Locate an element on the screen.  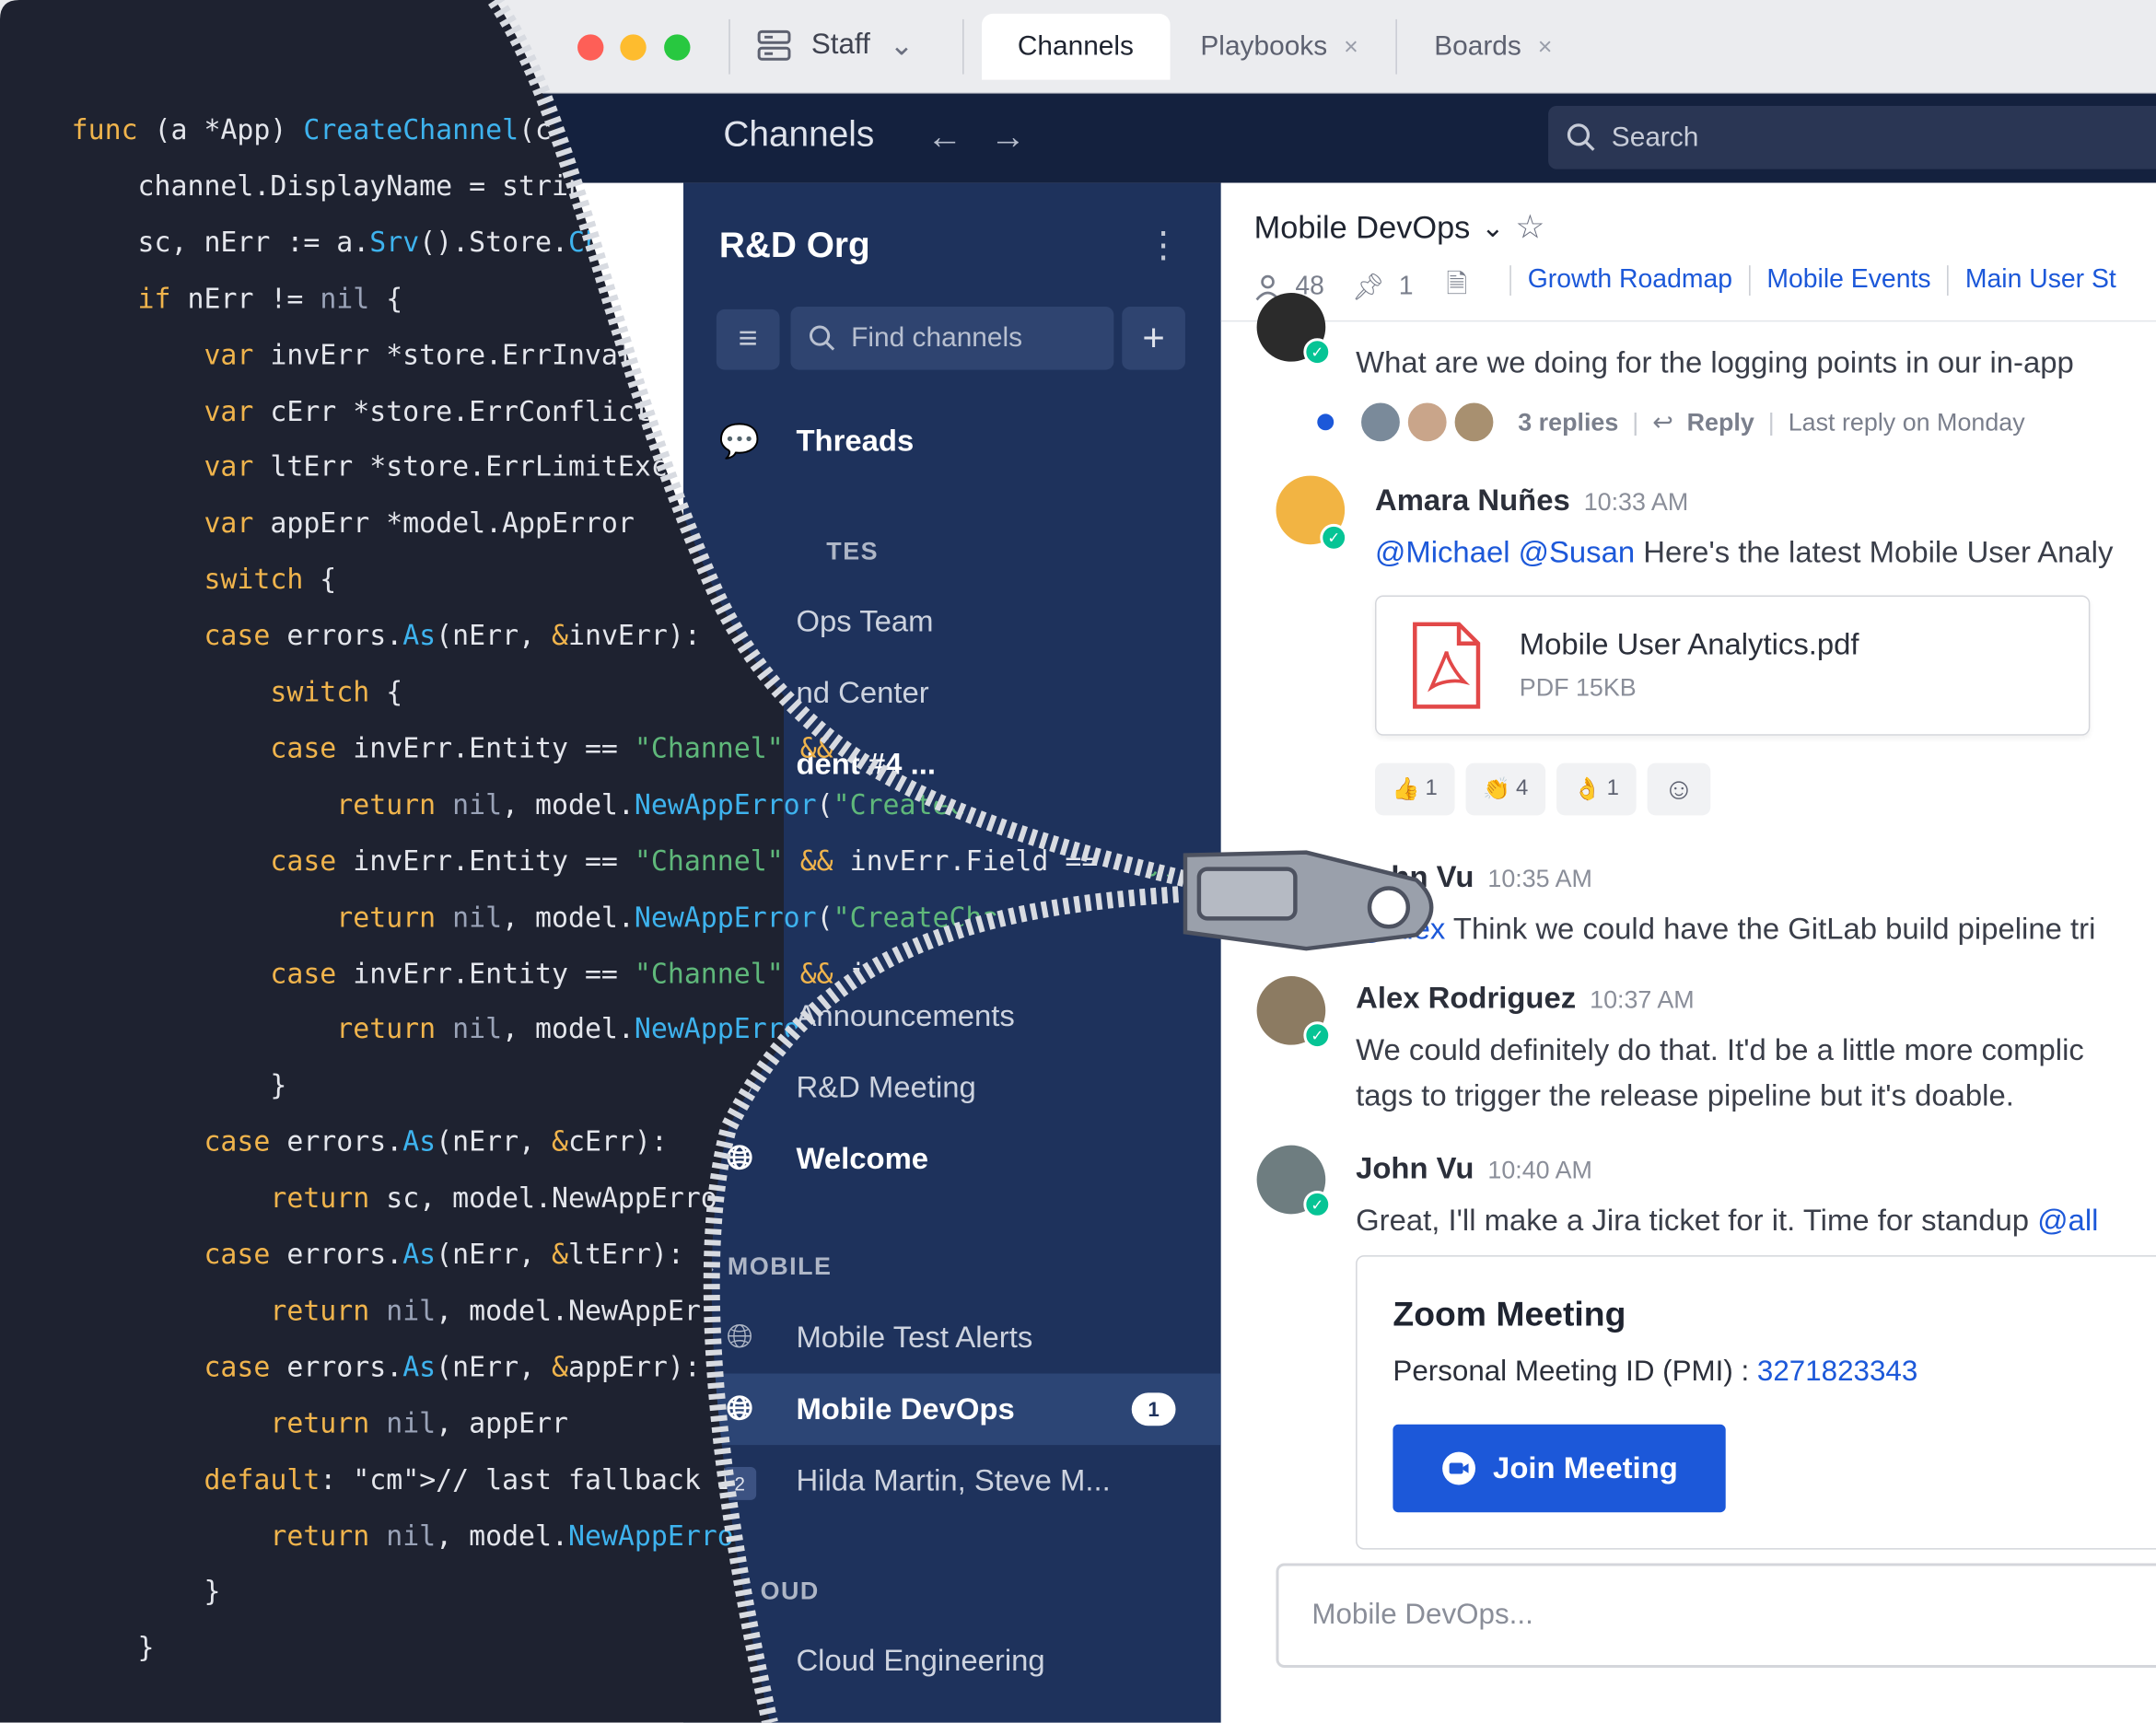
sidebar-item-label: nd Center is located at coordinates (862, 692).